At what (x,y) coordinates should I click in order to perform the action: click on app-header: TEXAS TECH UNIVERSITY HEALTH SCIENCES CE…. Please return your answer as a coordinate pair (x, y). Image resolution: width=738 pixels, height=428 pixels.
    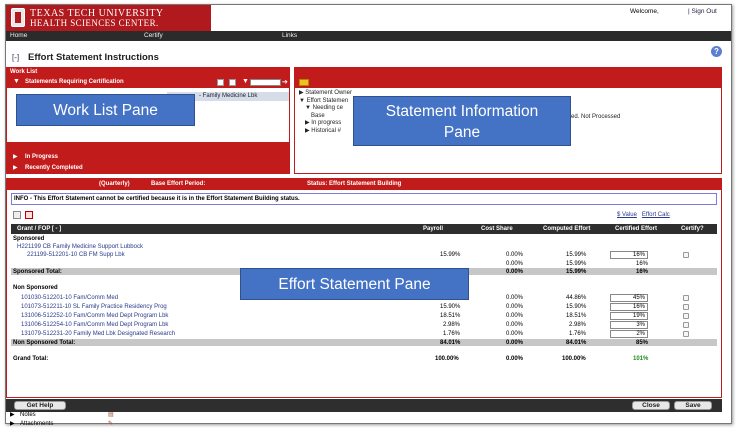
    Looking at the image, I should click on (368, 18).